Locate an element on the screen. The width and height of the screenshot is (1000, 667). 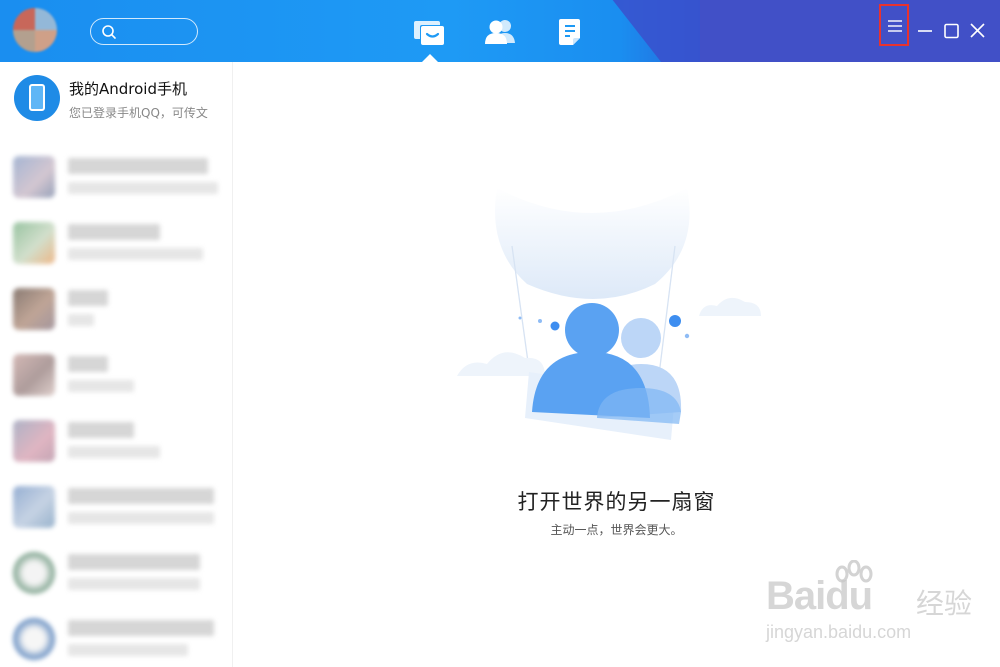
messages-tab-icon is located at coordinates (429, 33).